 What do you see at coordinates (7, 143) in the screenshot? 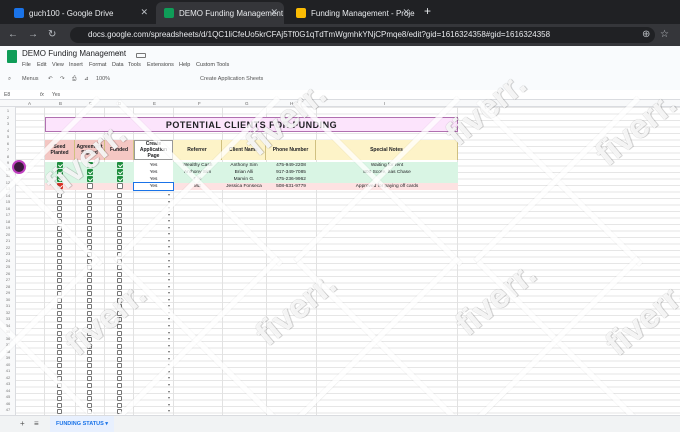
I see `row-number: 6` at bounding box center [7, 143].